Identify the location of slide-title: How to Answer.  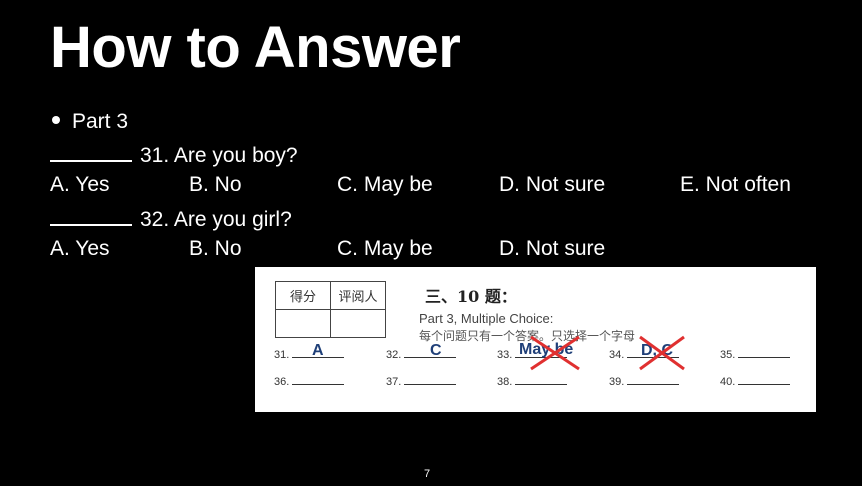
(255, 47).